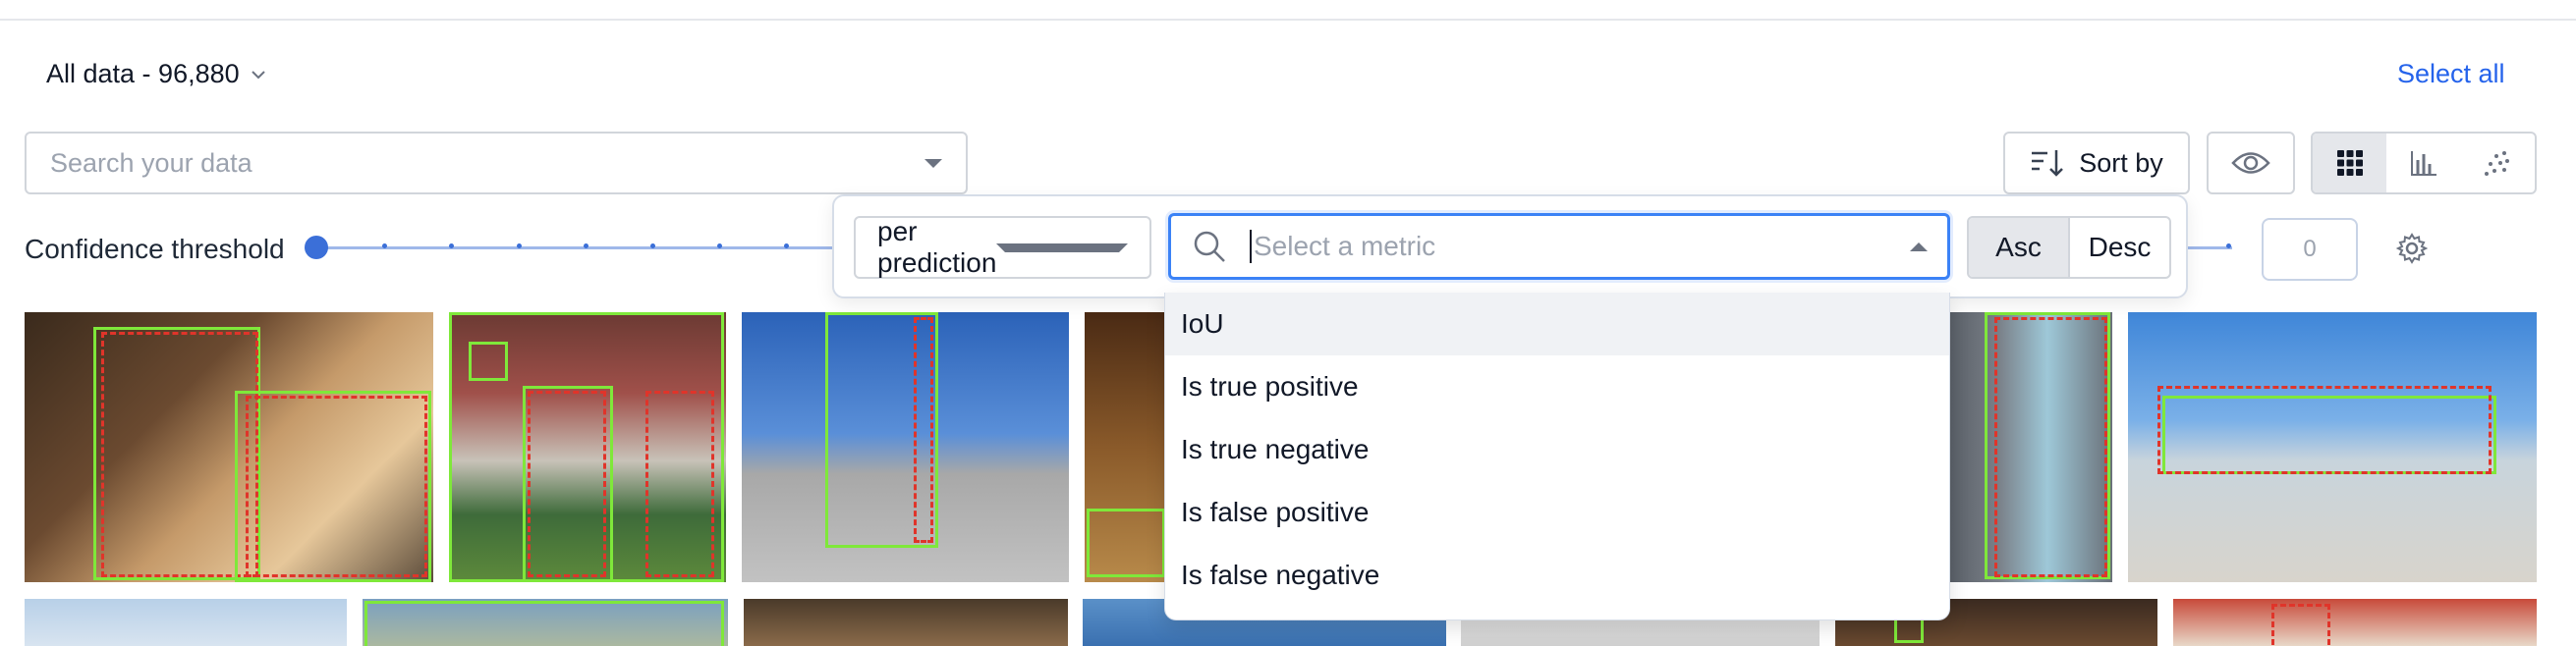 Image resolution: width=2576 pixels, height=646 pixels. Describe the element at coordinates (143, 73) in the screenshot. I see `dataset-label: All data - 96,880` at that location.